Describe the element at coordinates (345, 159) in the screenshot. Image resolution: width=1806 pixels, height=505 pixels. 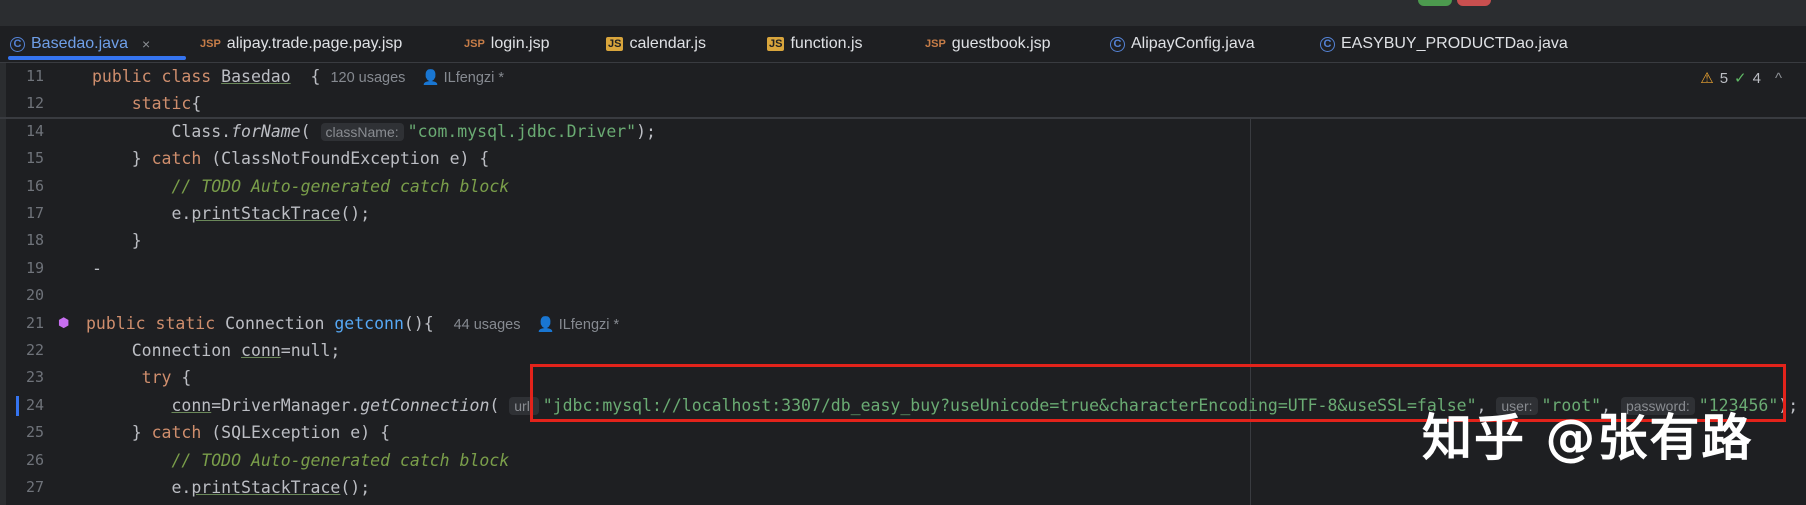
I see `code-token: (ClassNotFoundException e) {` at that location.